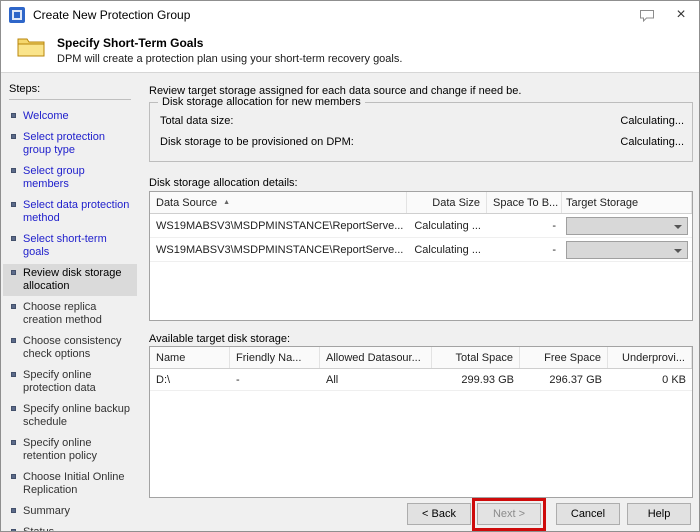  I want to click on next-button: Next >, so click(509, 514).